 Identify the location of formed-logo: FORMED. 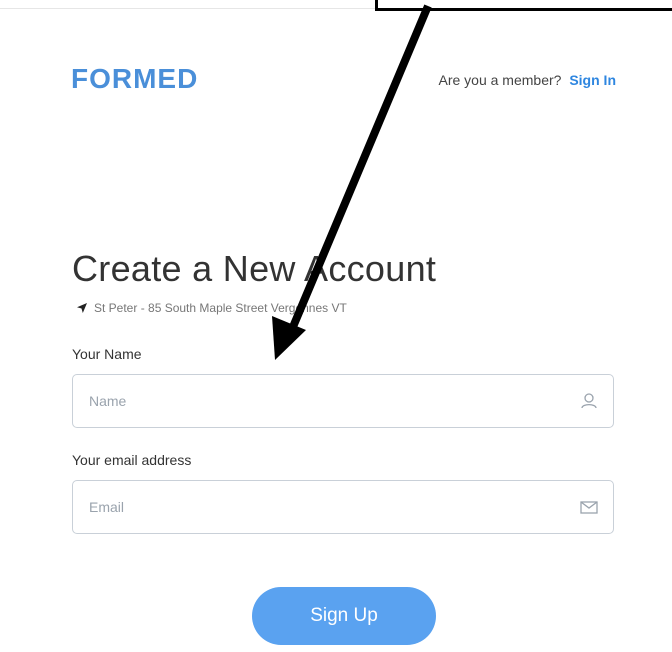
(134, 79).